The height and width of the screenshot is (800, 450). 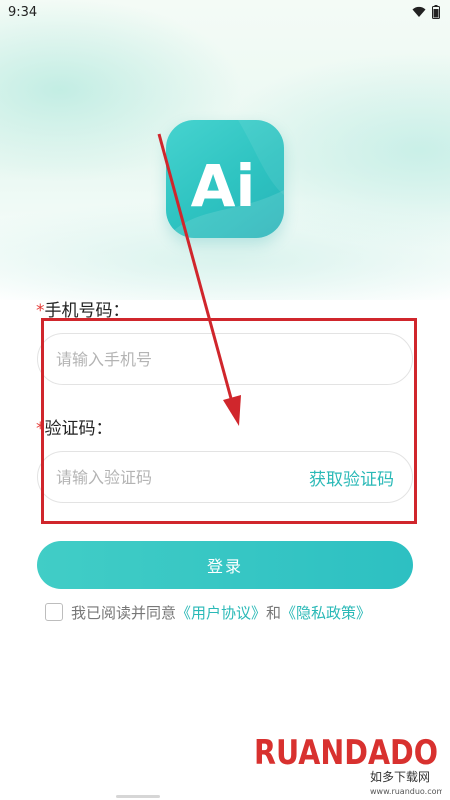 I want to click on phone-label-text: 手机号码：, so click(x=87, y=311).